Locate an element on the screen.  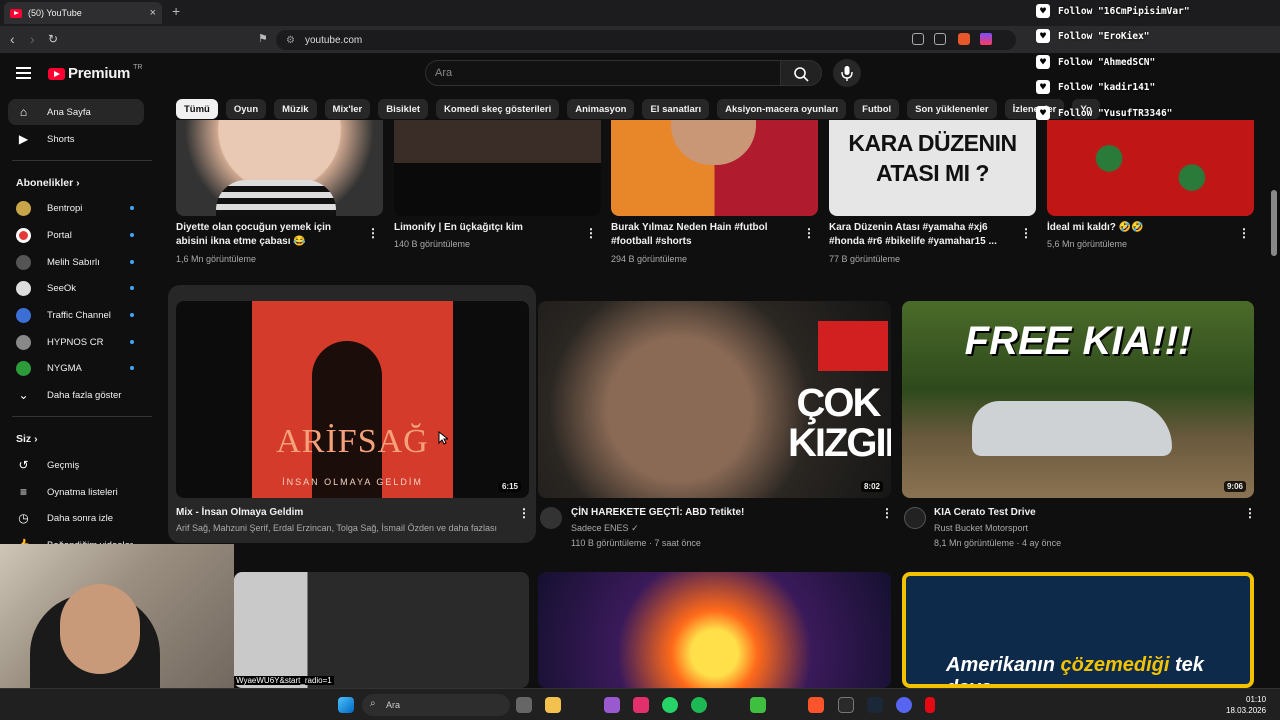
whatsapp-icon is located at coordinates (670, 705).